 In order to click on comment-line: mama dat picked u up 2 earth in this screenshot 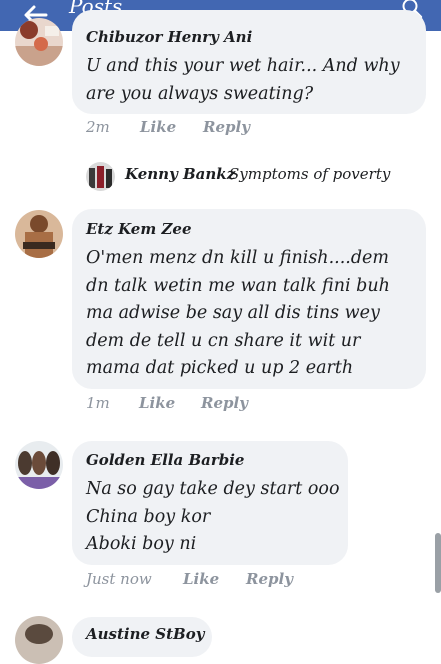, I will do `click(220, 368)`.